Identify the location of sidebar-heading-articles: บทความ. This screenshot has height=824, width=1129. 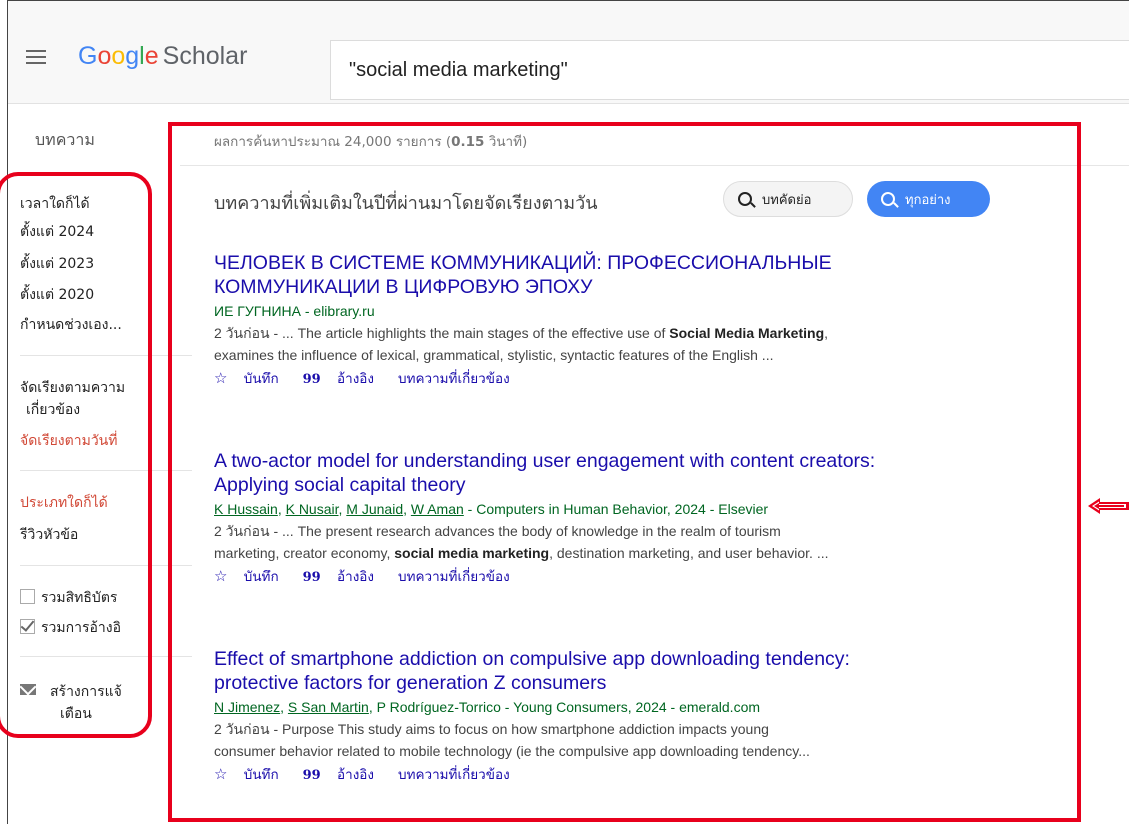
(65, 140).